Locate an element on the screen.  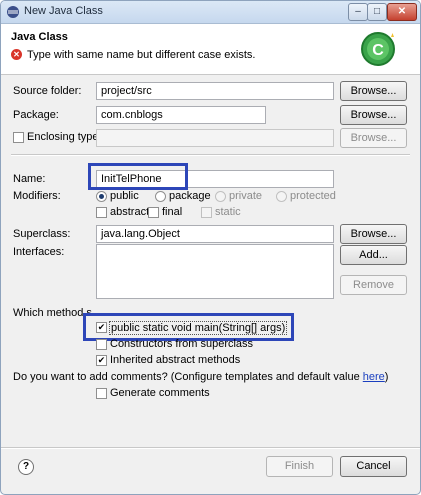
source-folder-label: Source folder: is located at coordinates (47, 91).